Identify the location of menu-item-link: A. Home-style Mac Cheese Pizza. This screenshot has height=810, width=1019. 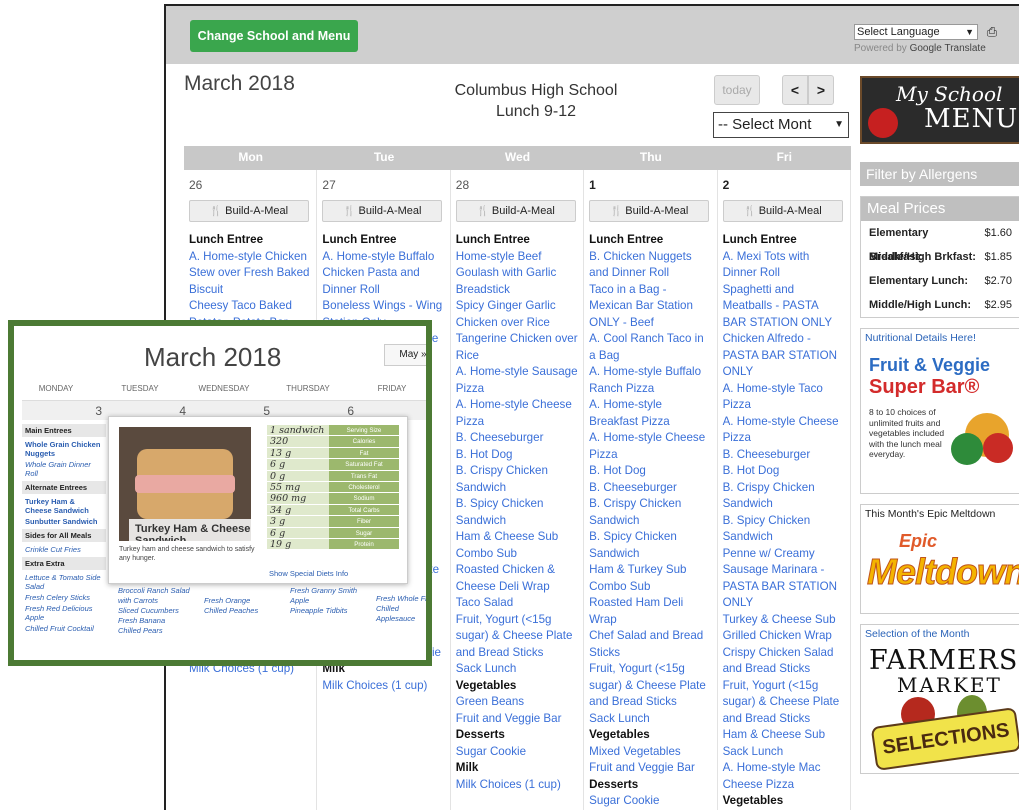
(784, 776).